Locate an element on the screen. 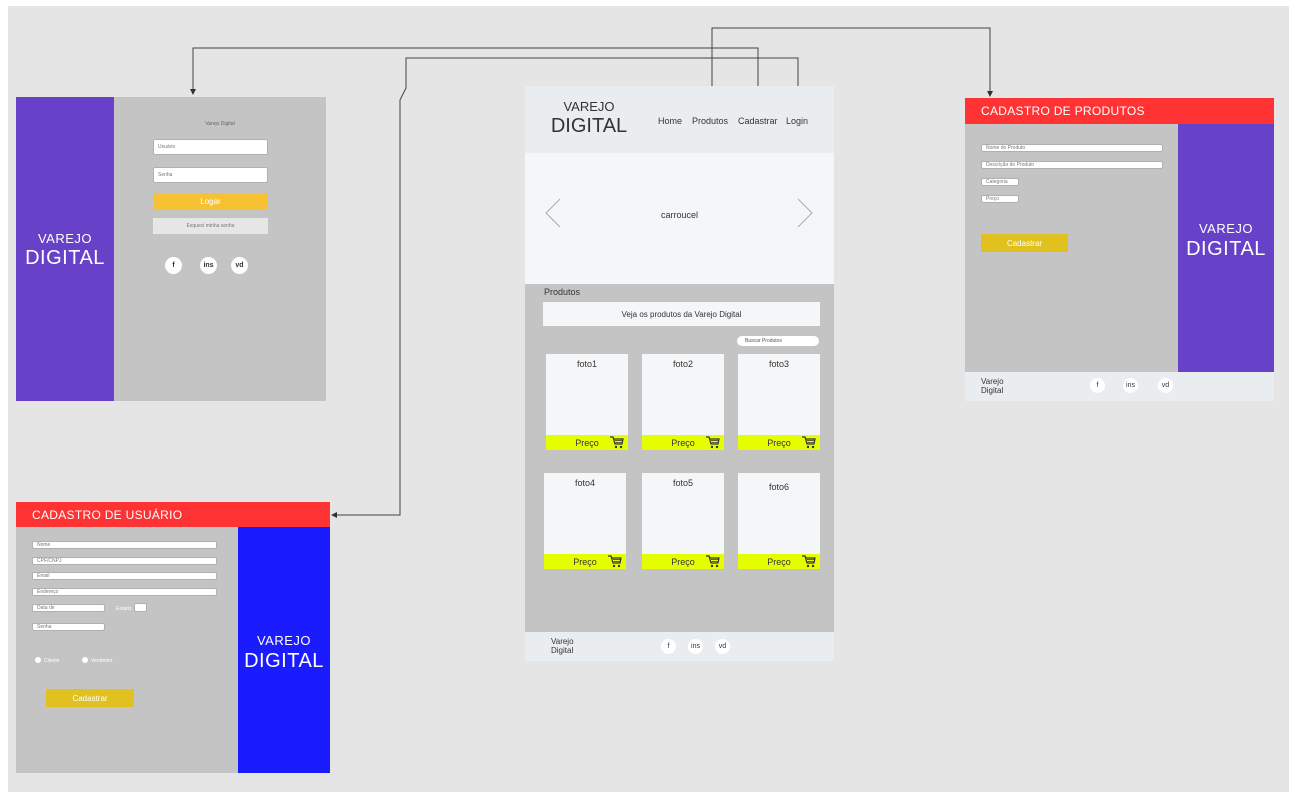 This screenshot has width=1295, height=798. search-products-input: Buscar Produtos is located at coordinates (778, 341).